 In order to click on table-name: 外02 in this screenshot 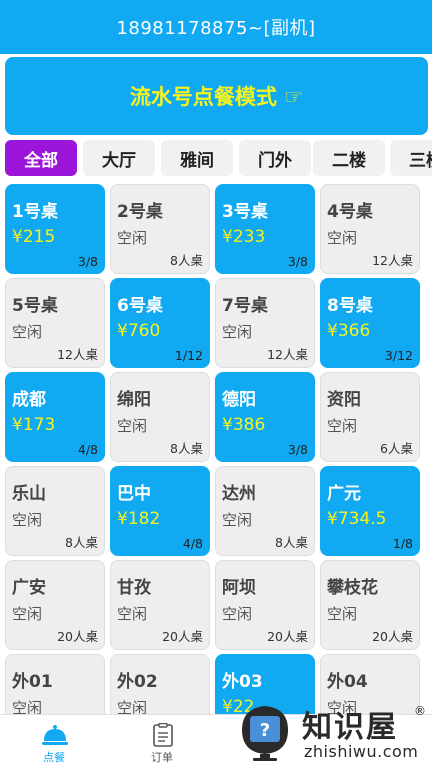, I will do `click(137, 682)`.